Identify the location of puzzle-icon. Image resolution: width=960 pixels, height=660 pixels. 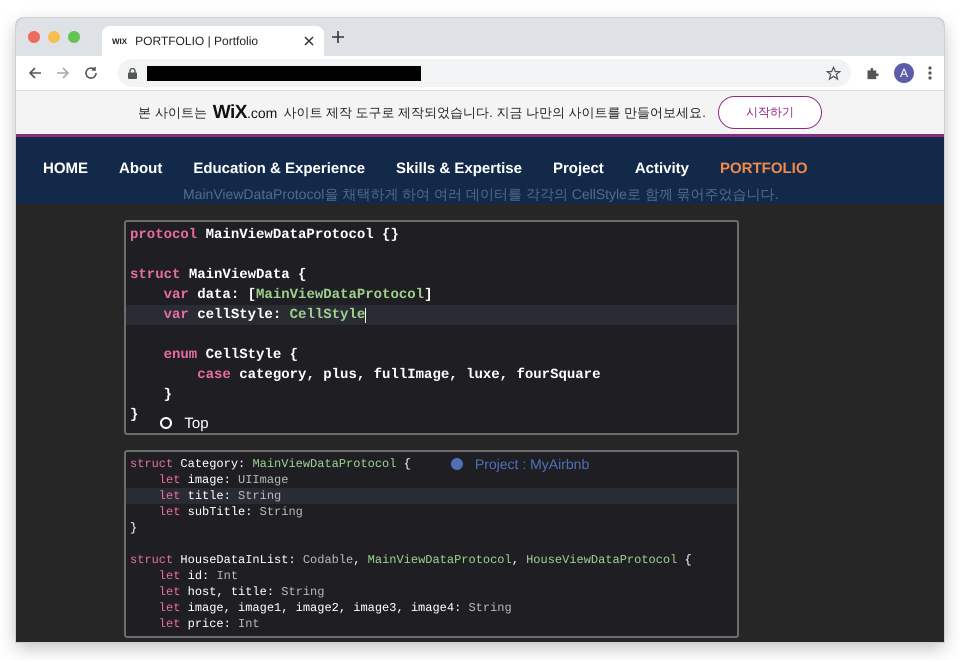
(872, 73).